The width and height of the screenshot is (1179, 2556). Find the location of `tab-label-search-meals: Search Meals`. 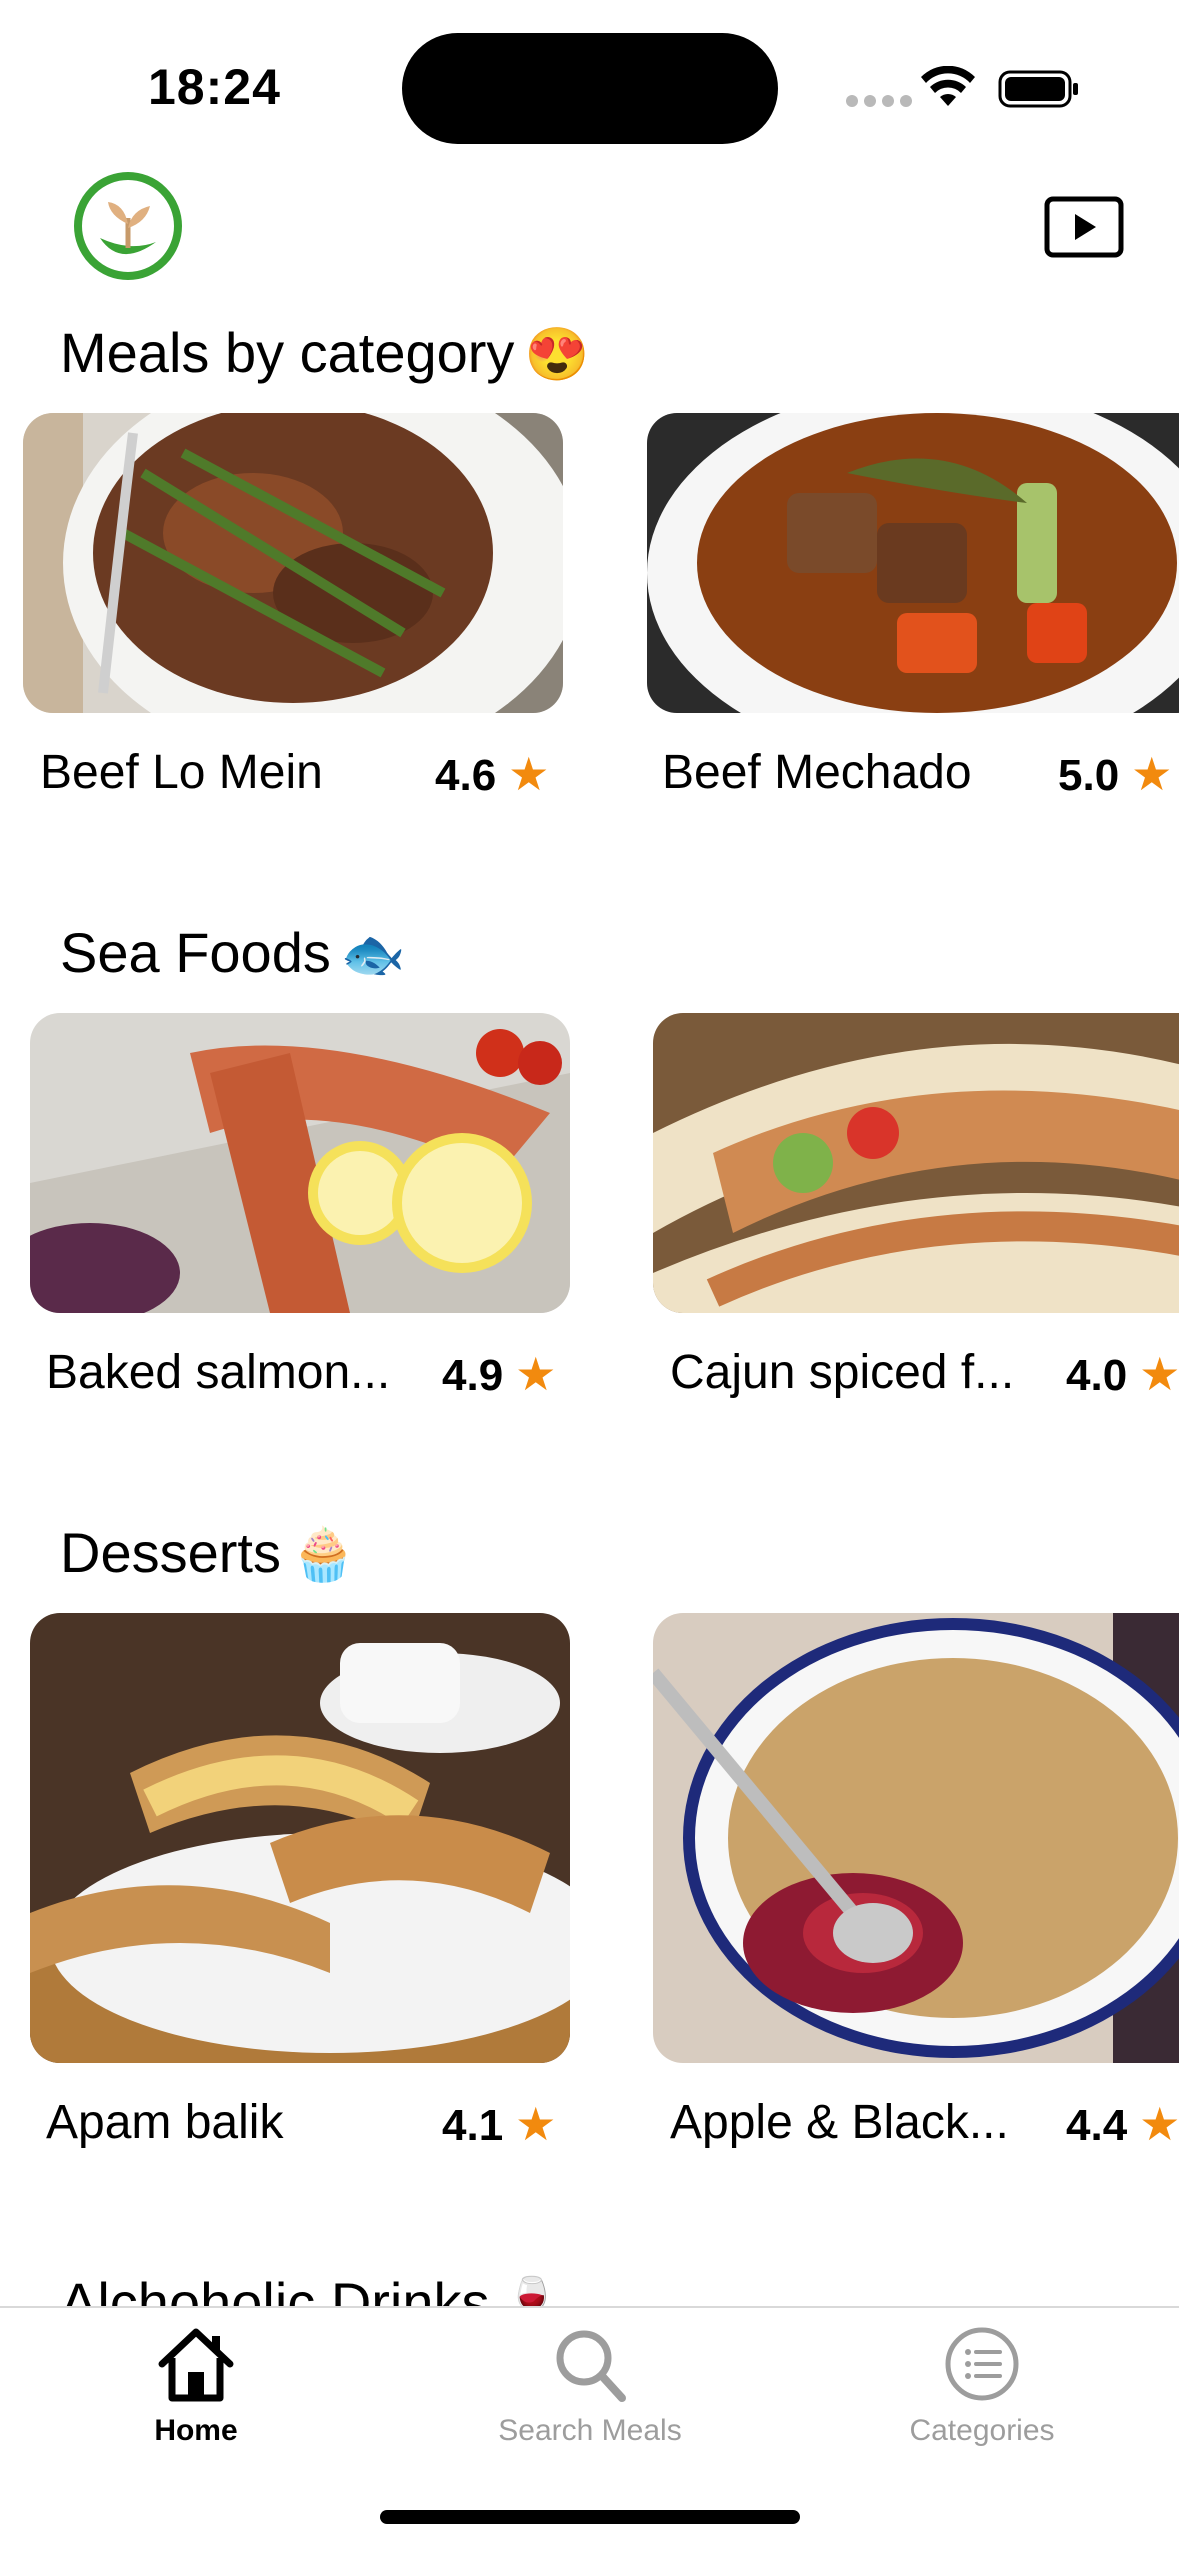

tab-label-search-meals: Search Meals is located at coordinates (590, 2430).